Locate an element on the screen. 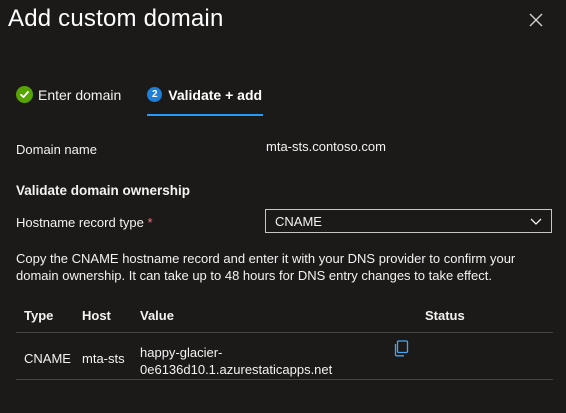 The width and height of the screenshot is (566, 413). cell-value-line1: happy-glacier- is located at coordinates (181, 352).